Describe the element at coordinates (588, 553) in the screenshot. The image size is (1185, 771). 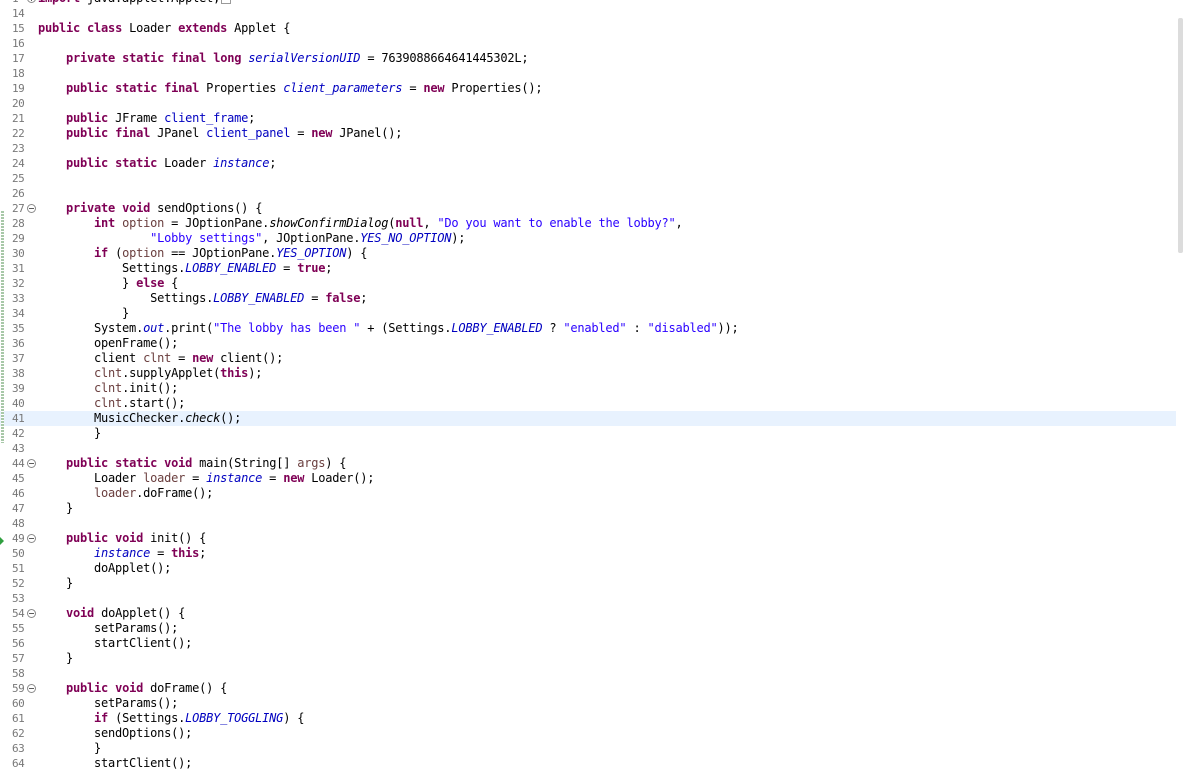
I see `code-line: 50 instance = this;` at that location.